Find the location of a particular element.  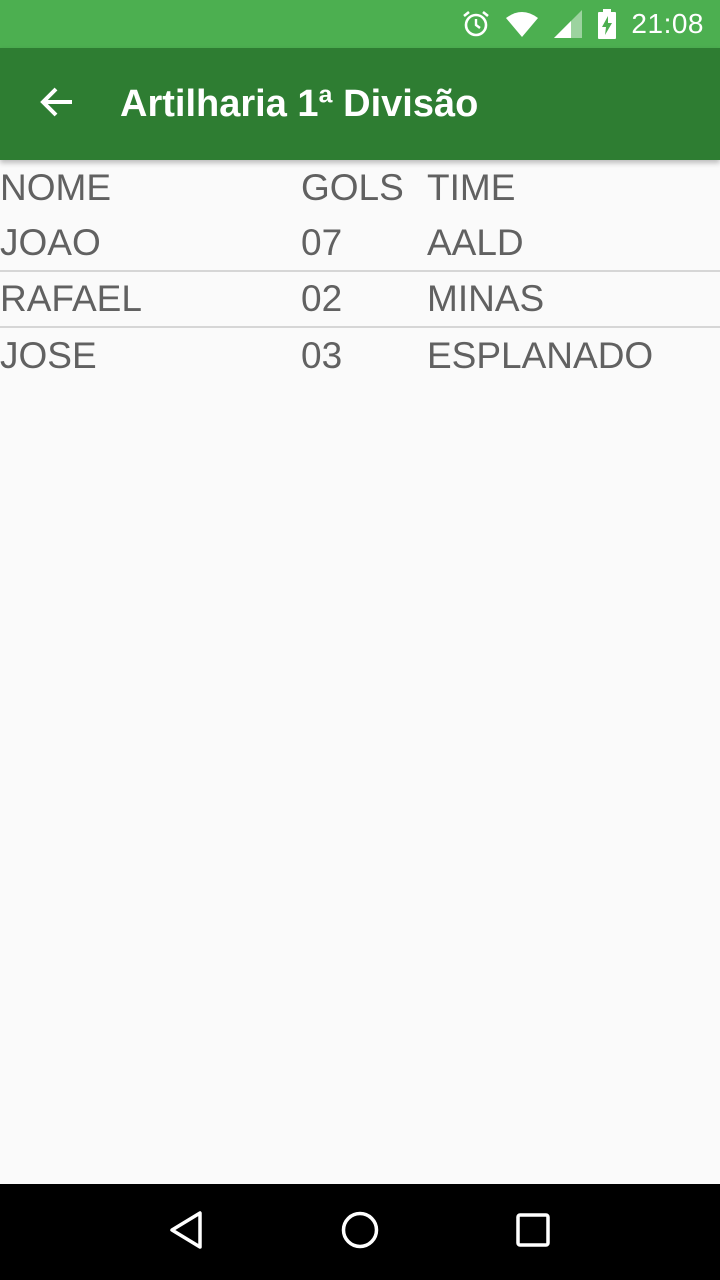

cell-nome: RAFAEL is located at coordinates (71, 298).